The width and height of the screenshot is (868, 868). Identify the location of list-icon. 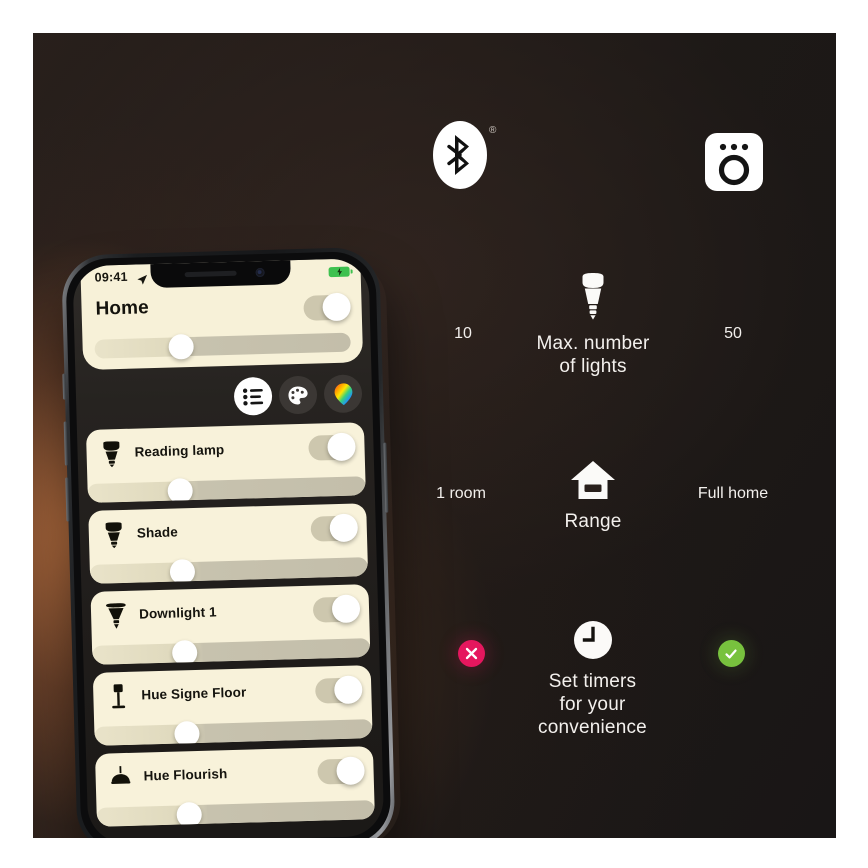
(253, 397).